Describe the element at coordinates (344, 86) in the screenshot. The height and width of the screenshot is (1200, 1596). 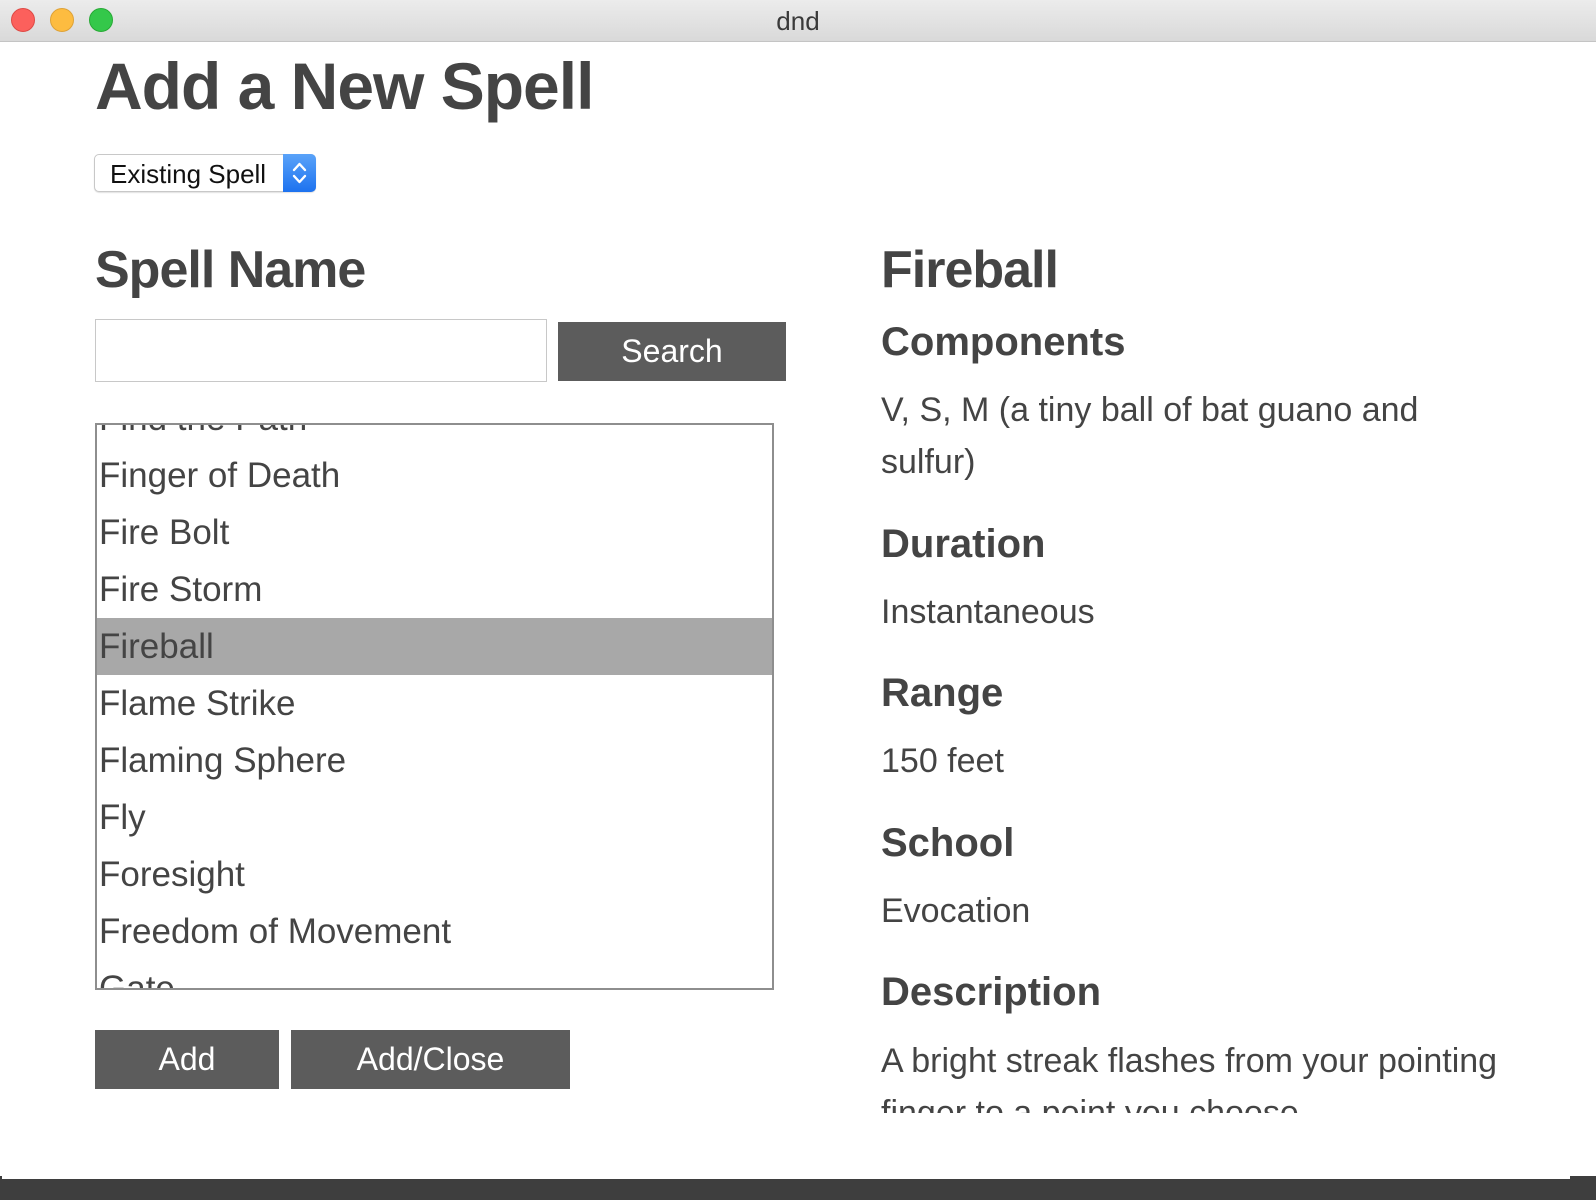
I see `page-title: Add a New Spell` at that location.